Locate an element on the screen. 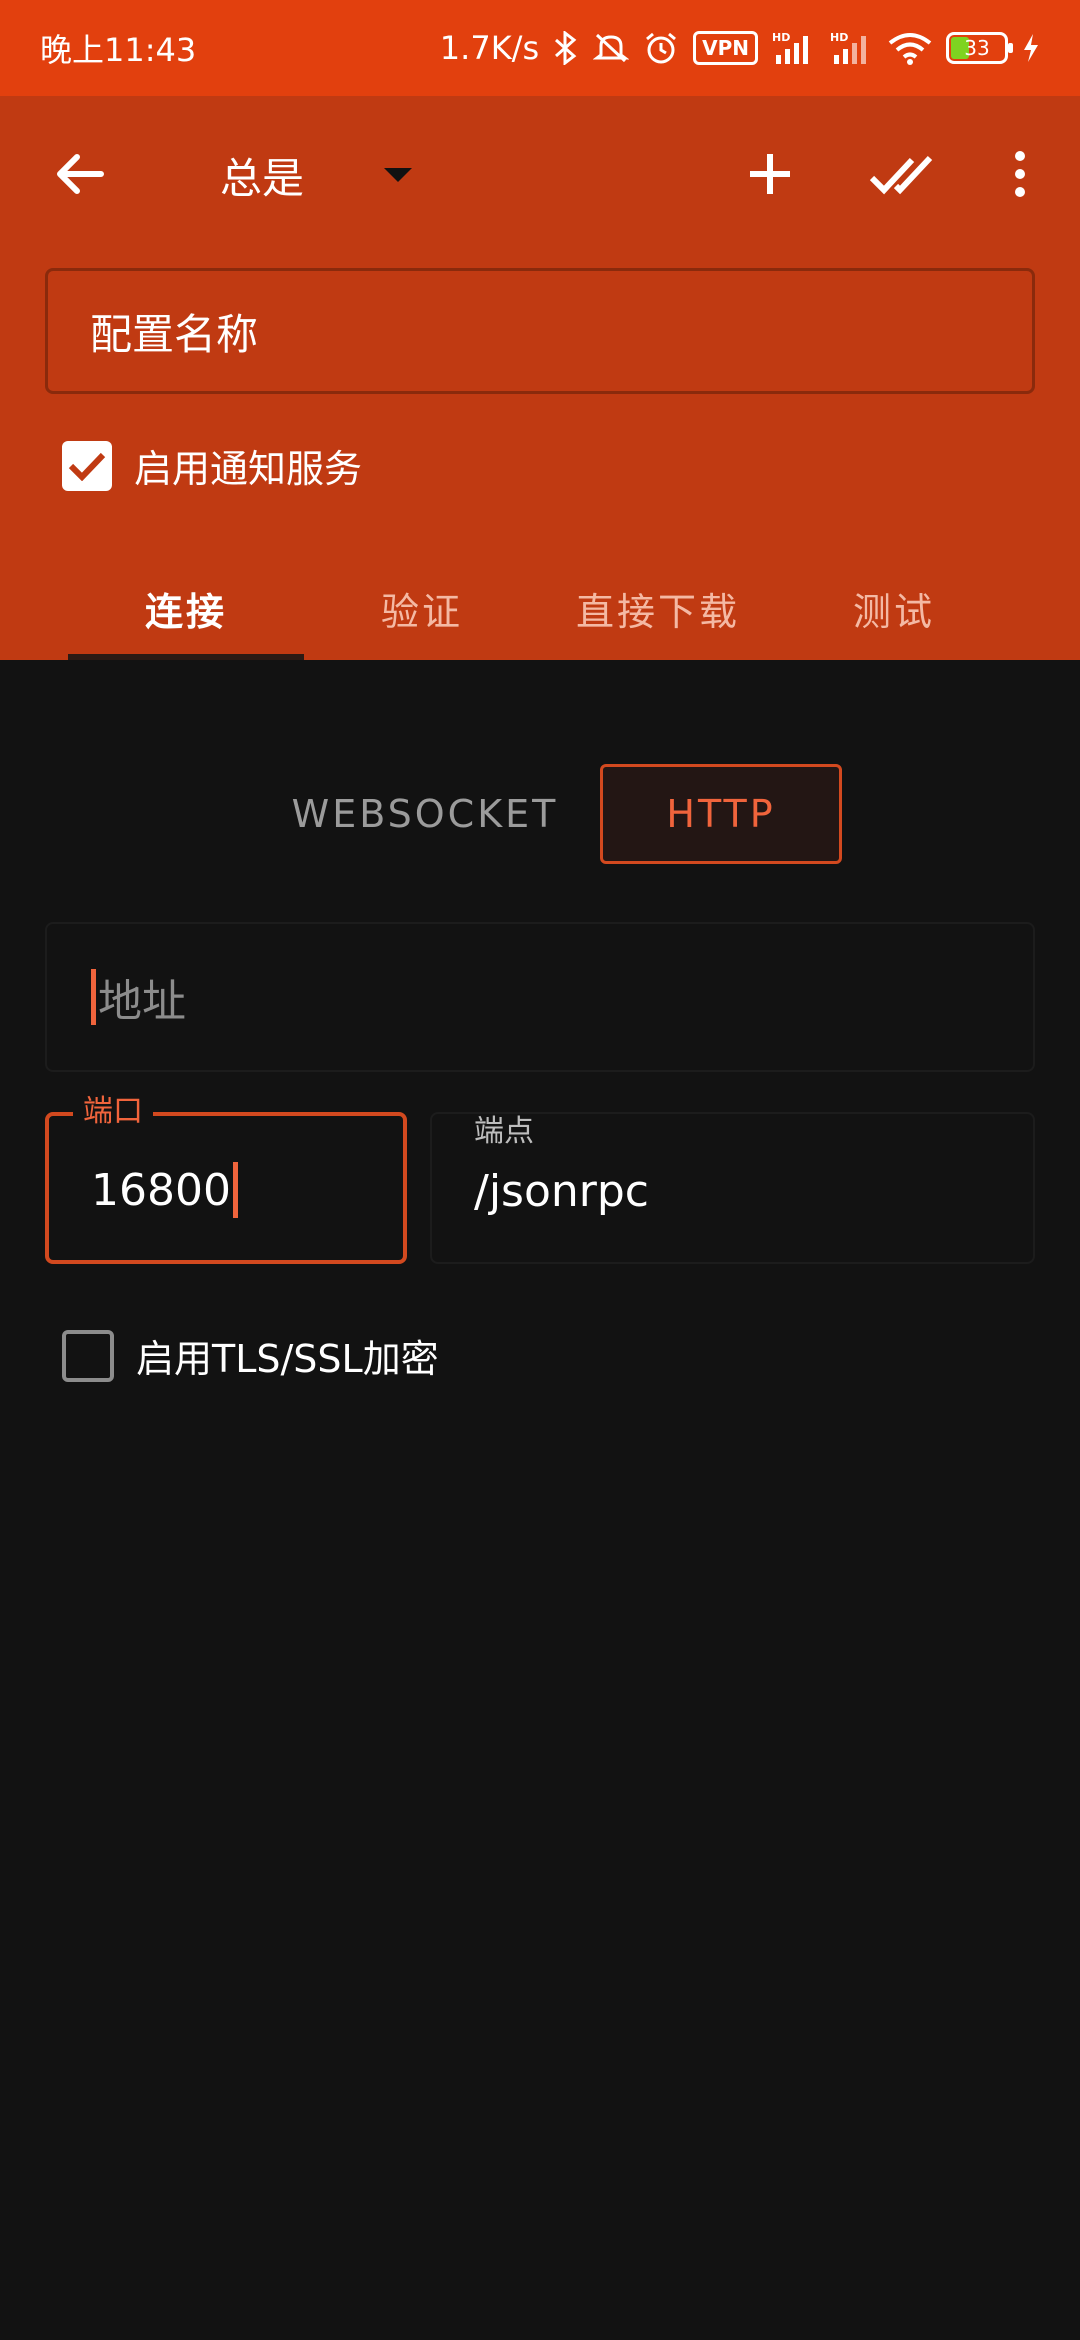  tab-direct-download: 直接下载 is located at coordinates (658, 608).